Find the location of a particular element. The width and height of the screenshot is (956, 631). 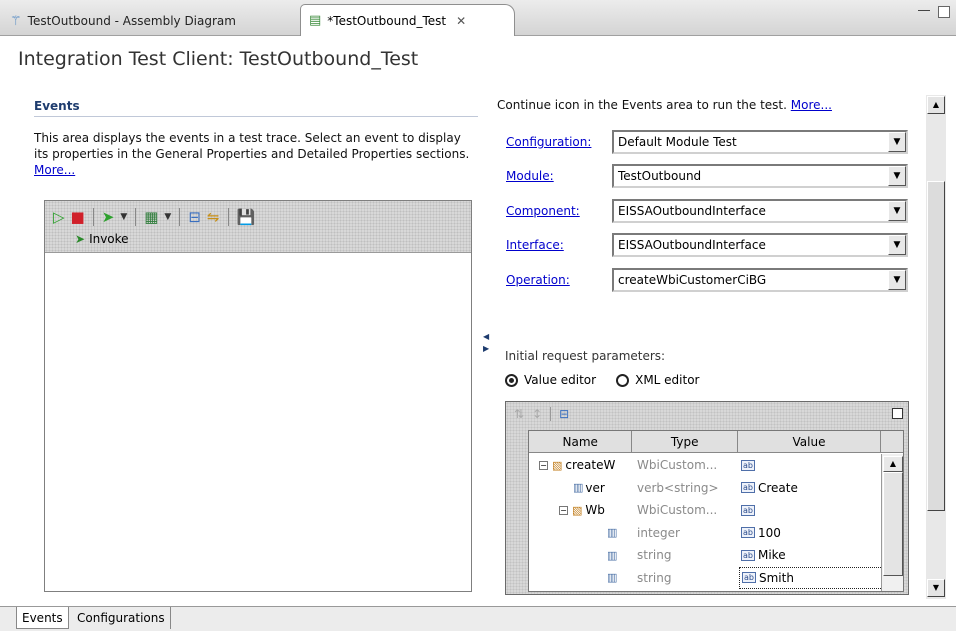

value-editor-label: Value editor is located at coordinates (560, 380).